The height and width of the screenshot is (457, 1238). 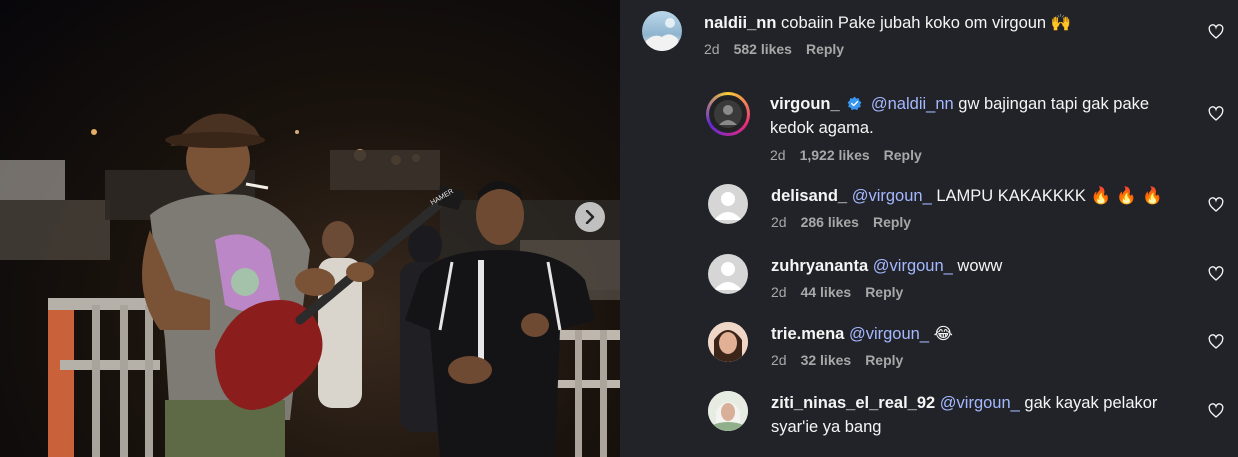 What do you see at coordinates (763, 49) in the screenshot?
I see `comment-likes: 582 likes` at bounding box center [763, 49].